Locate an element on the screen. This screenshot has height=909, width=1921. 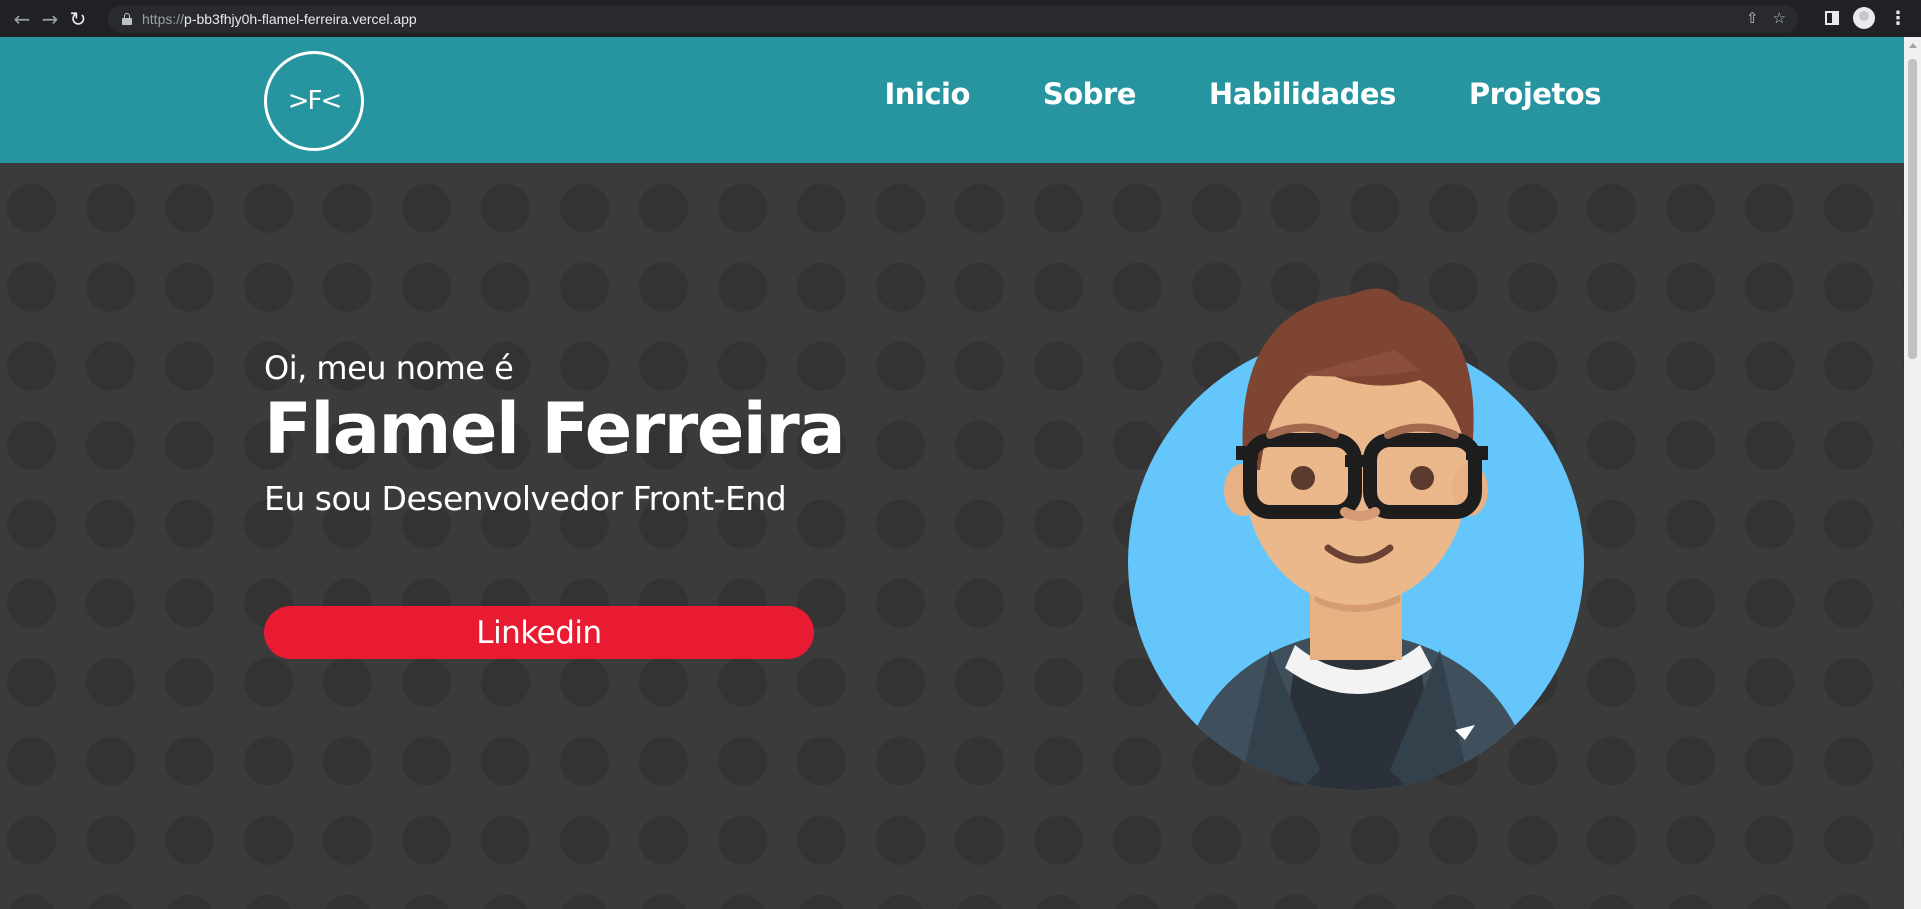
url-scheme: https:// is located at coordinates (163, 19).